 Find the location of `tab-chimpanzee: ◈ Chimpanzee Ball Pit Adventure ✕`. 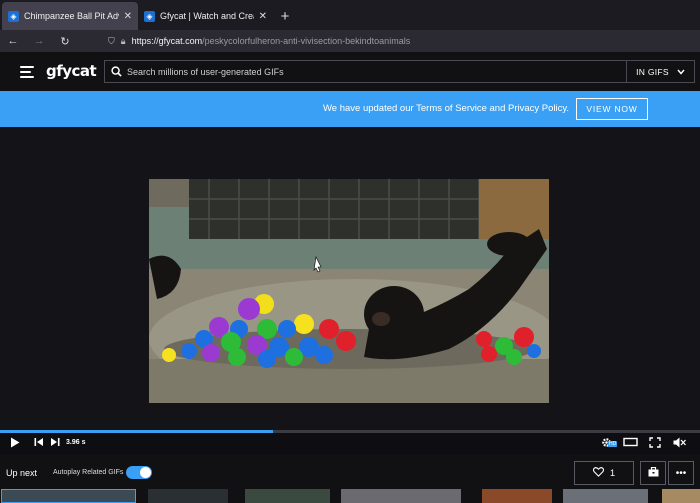

tab-chimpanzee: ◈ Chimpanzee Ball Pit Adventure ✕ is located at coordinates (70, 16).